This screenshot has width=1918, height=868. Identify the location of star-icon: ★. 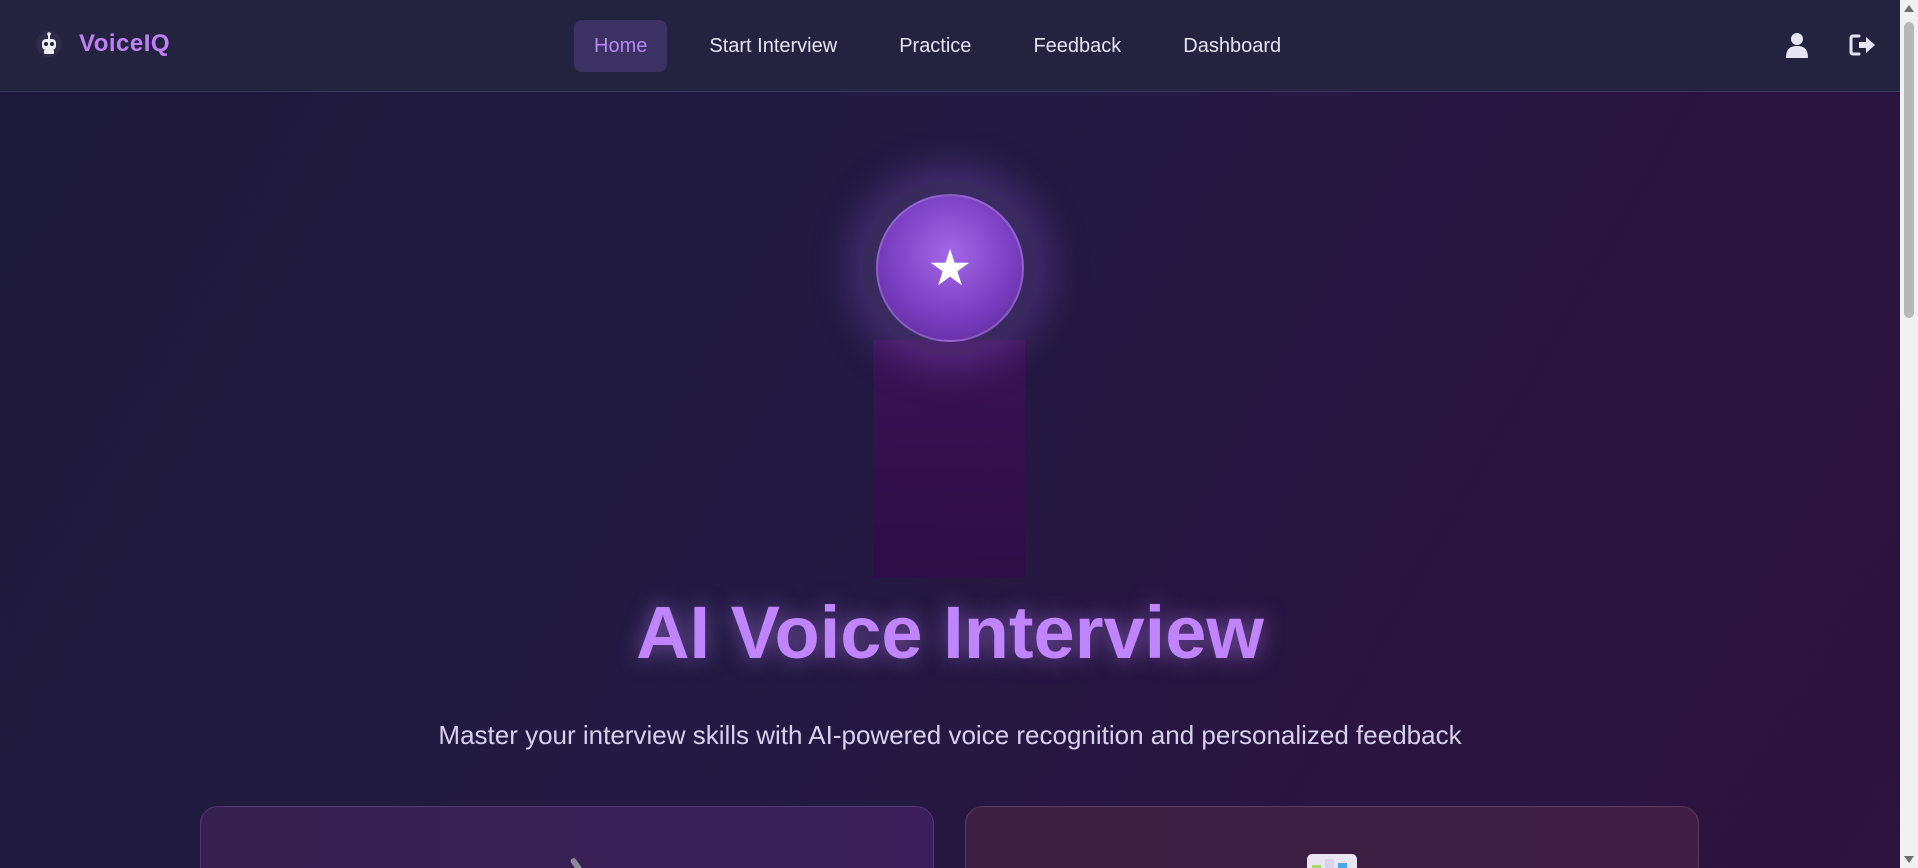
(950, 268).